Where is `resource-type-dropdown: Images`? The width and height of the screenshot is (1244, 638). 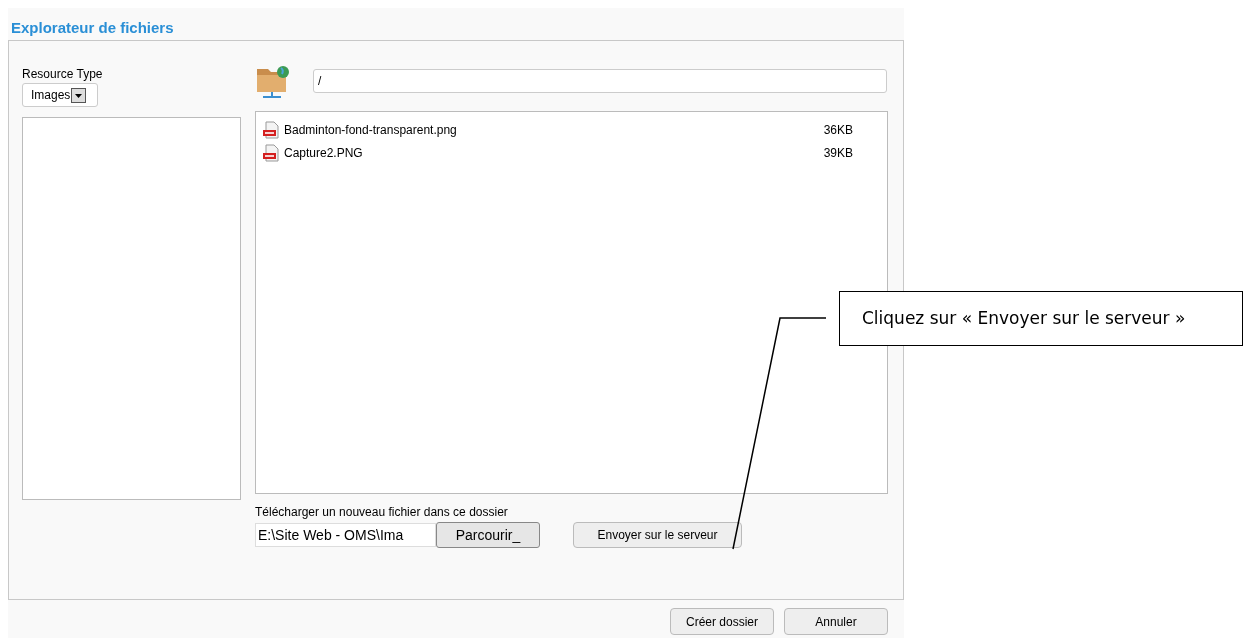 resource-type-dropdown: Images is located at coordinates (60, 95).